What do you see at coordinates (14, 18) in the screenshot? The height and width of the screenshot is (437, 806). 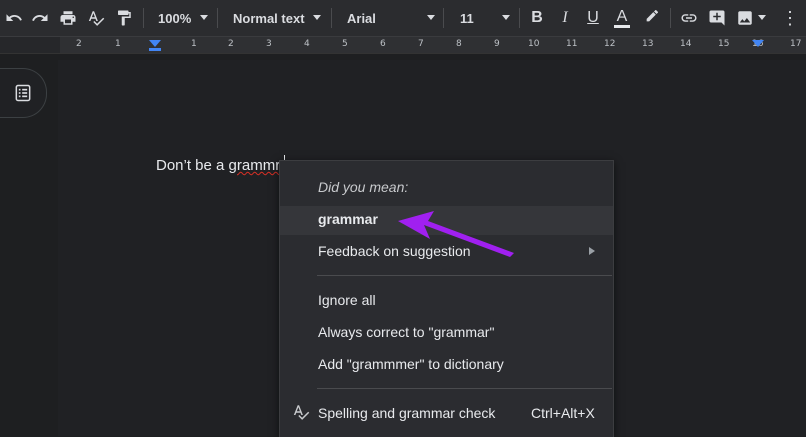 I see `undo-icon` at bounding box center [14, 18].